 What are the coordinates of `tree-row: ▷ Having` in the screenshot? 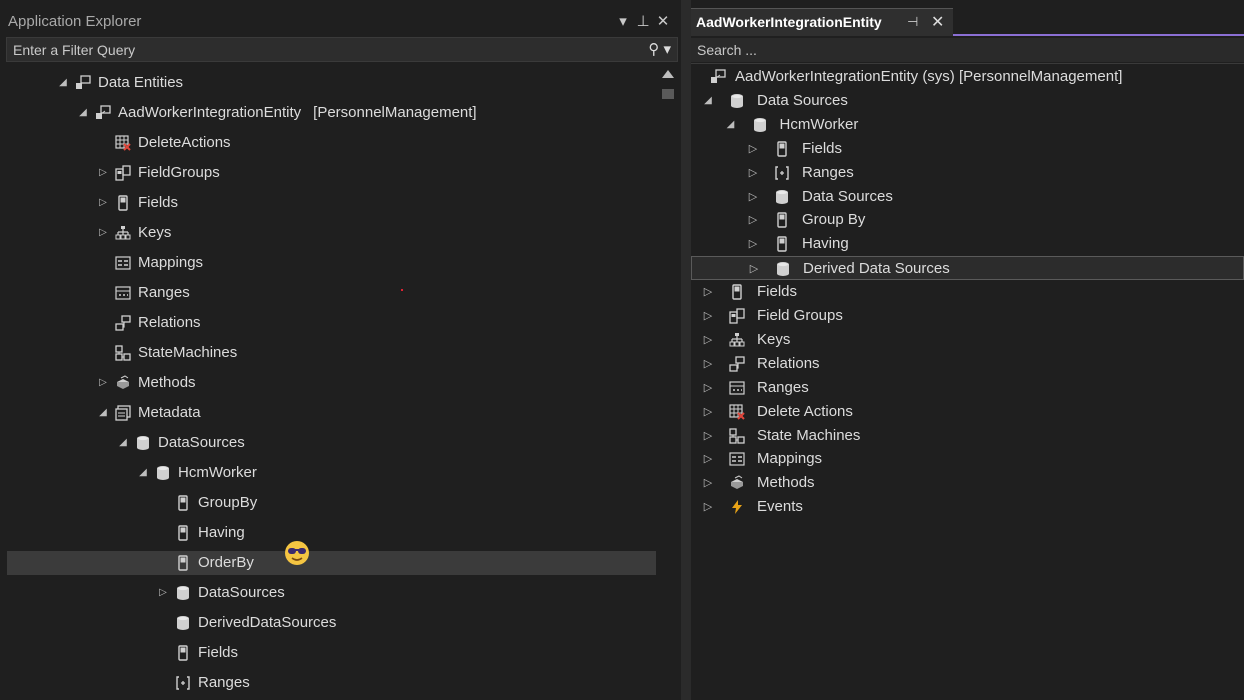 It's located at (967, 244).